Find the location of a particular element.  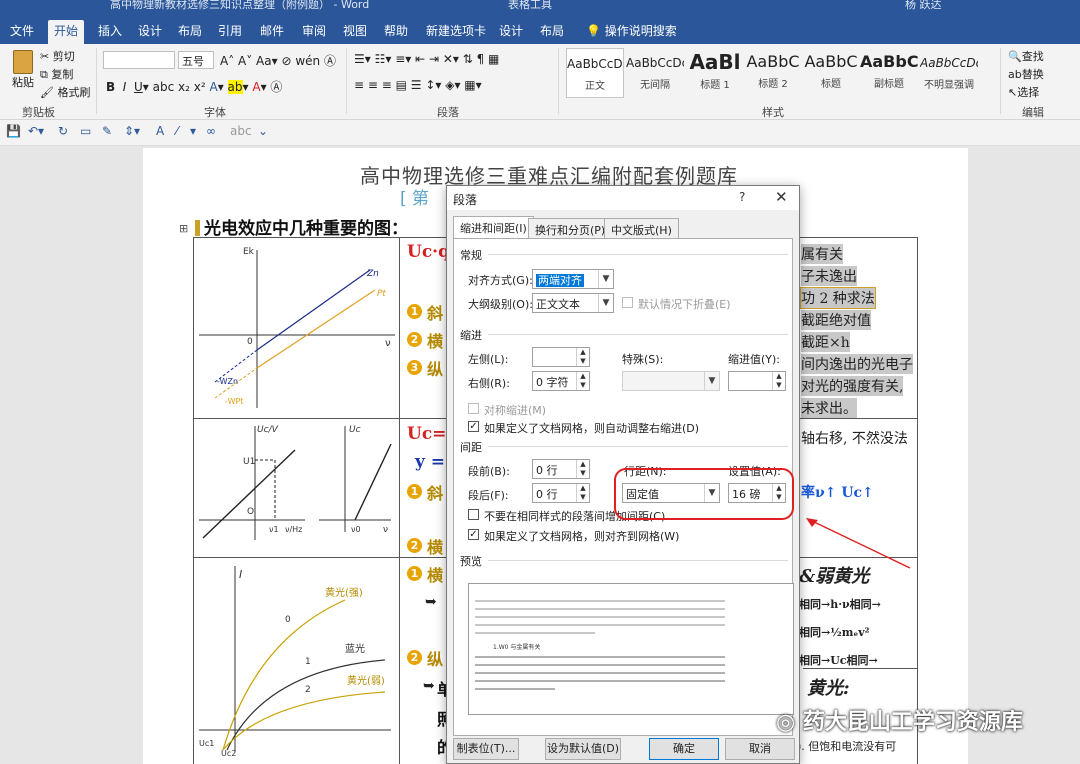

auto-adjust-checkbox: ✓ is located at coordinates (473, 426).